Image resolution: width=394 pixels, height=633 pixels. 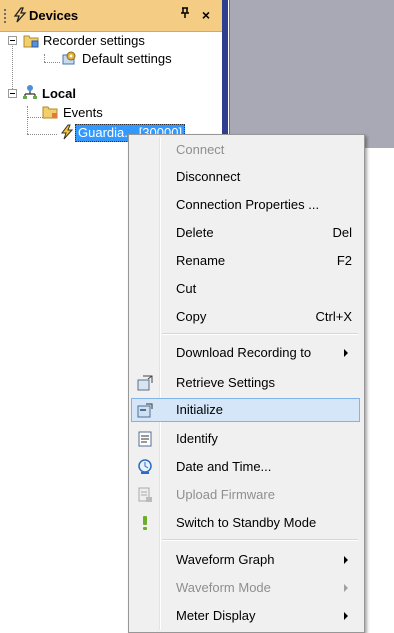 I want to click on menu-item-identify: Identify, so click(x=245, y=439).